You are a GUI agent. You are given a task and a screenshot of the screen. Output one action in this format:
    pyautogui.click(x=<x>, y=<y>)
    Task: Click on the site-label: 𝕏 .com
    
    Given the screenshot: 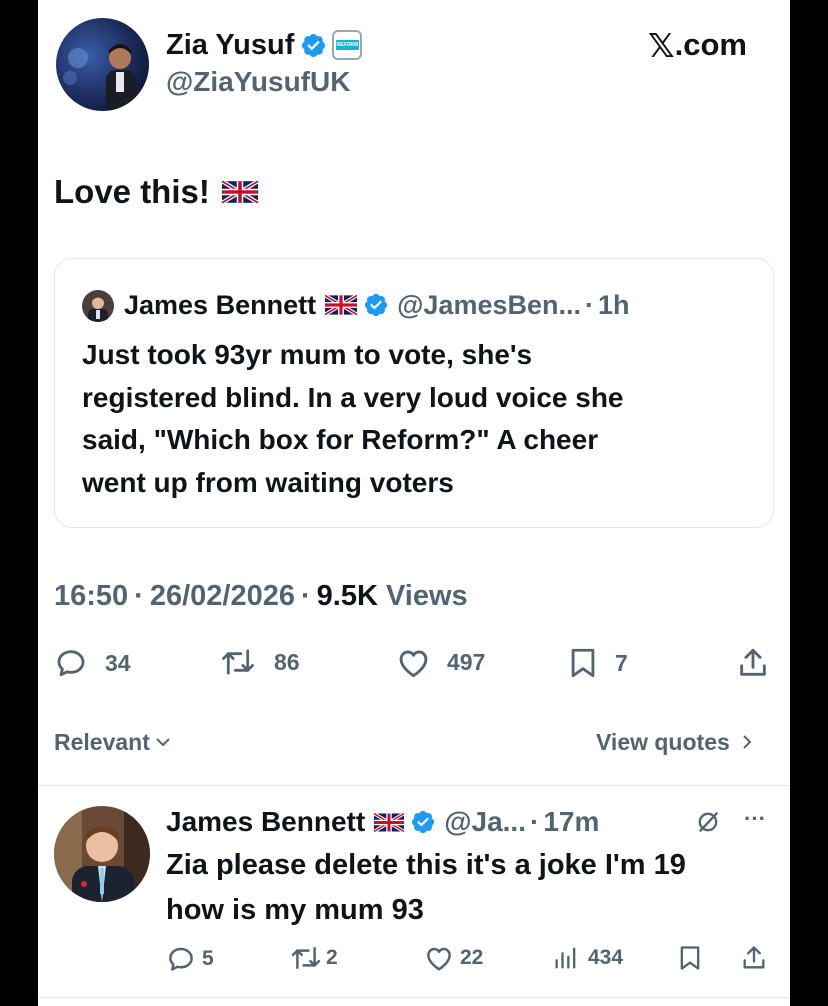 What is the action you would take?
    pyautogui.click(x=697, y=45)
    